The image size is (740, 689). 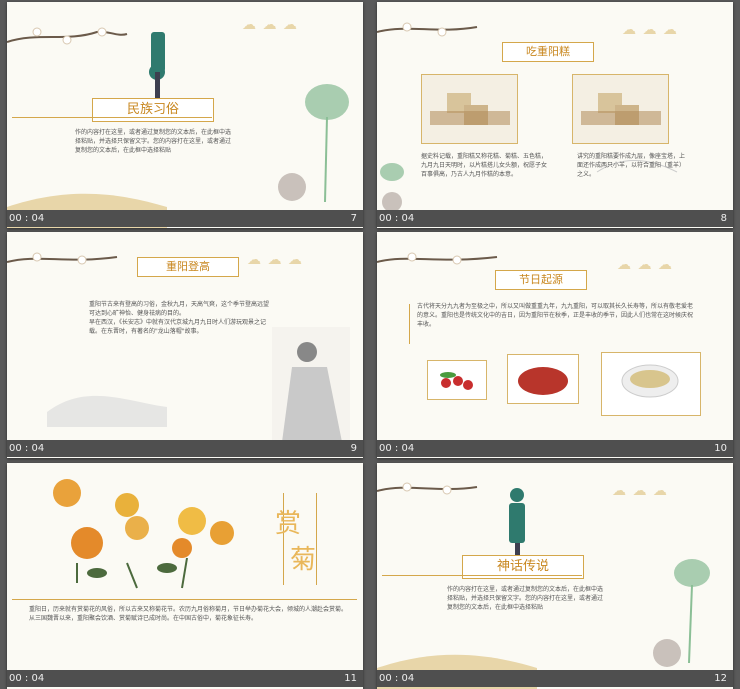 What do you see at coordinates (720, 448) in the screenshot?
I see `slide-number: 10` at bounding box center [720, 448].